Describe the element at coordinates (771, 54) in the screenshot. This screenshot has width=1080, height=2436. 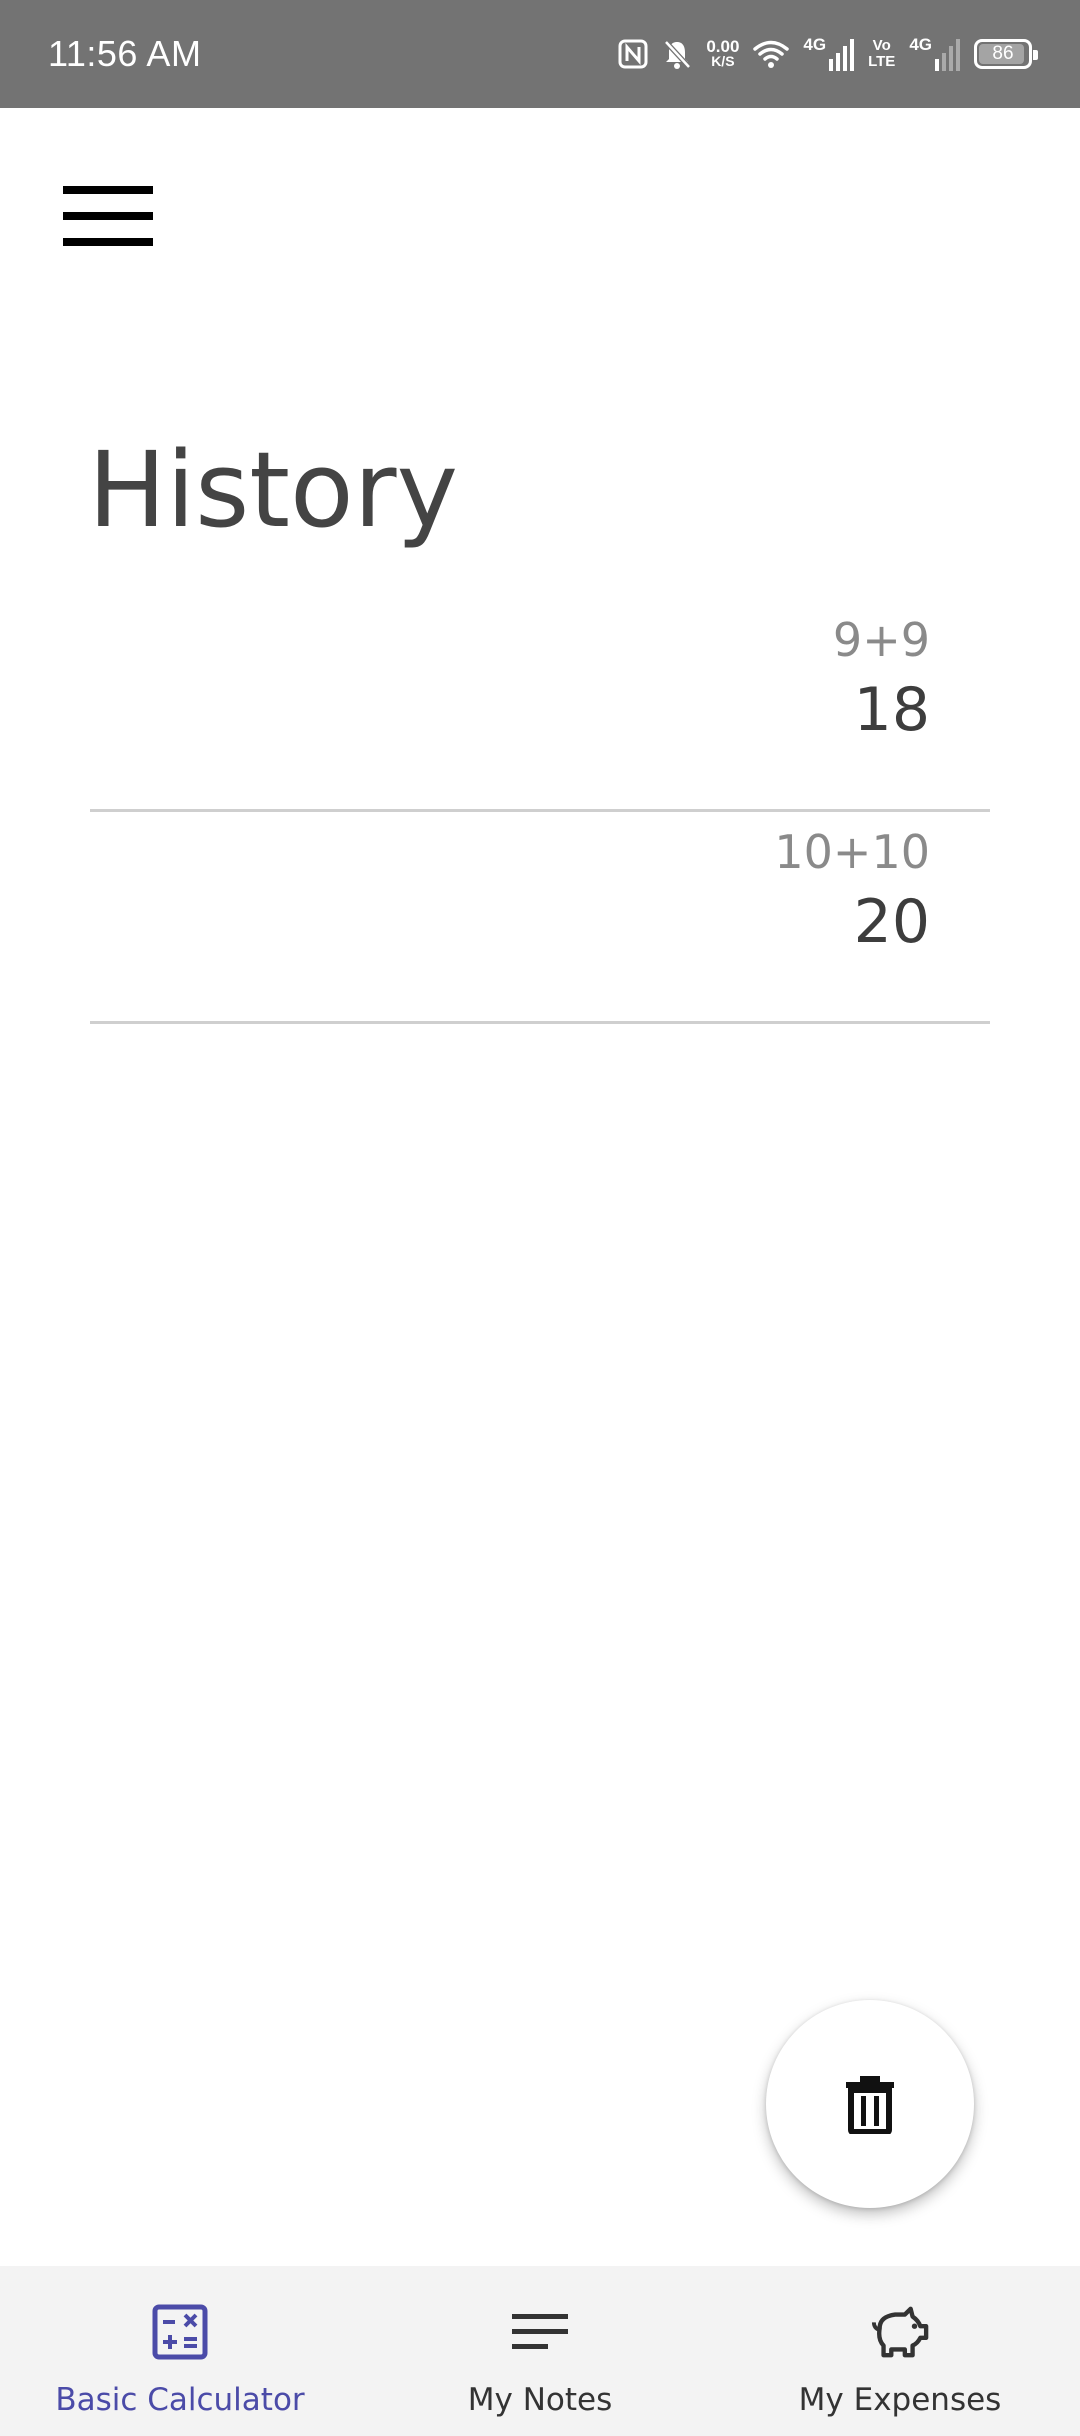
I see `wifi-icon` at that location.